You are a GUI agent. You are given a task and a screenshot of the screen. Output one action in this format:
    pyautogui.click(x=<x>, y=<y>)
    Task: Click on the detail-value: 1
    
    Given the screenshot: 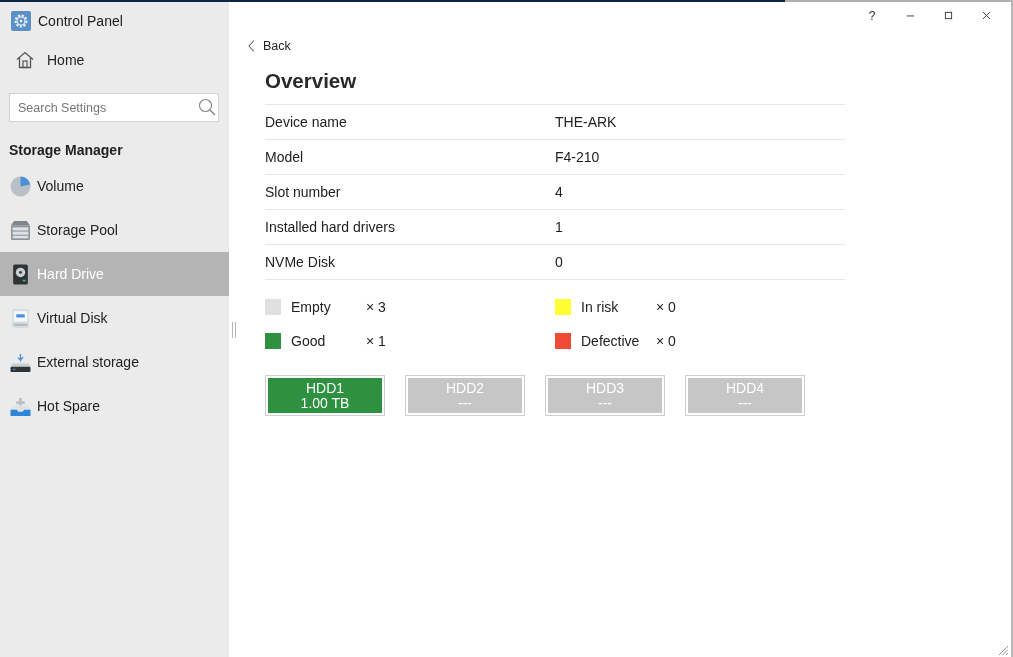 What is the action you would take?
    pyautogui.click(x=559, y=227)
    